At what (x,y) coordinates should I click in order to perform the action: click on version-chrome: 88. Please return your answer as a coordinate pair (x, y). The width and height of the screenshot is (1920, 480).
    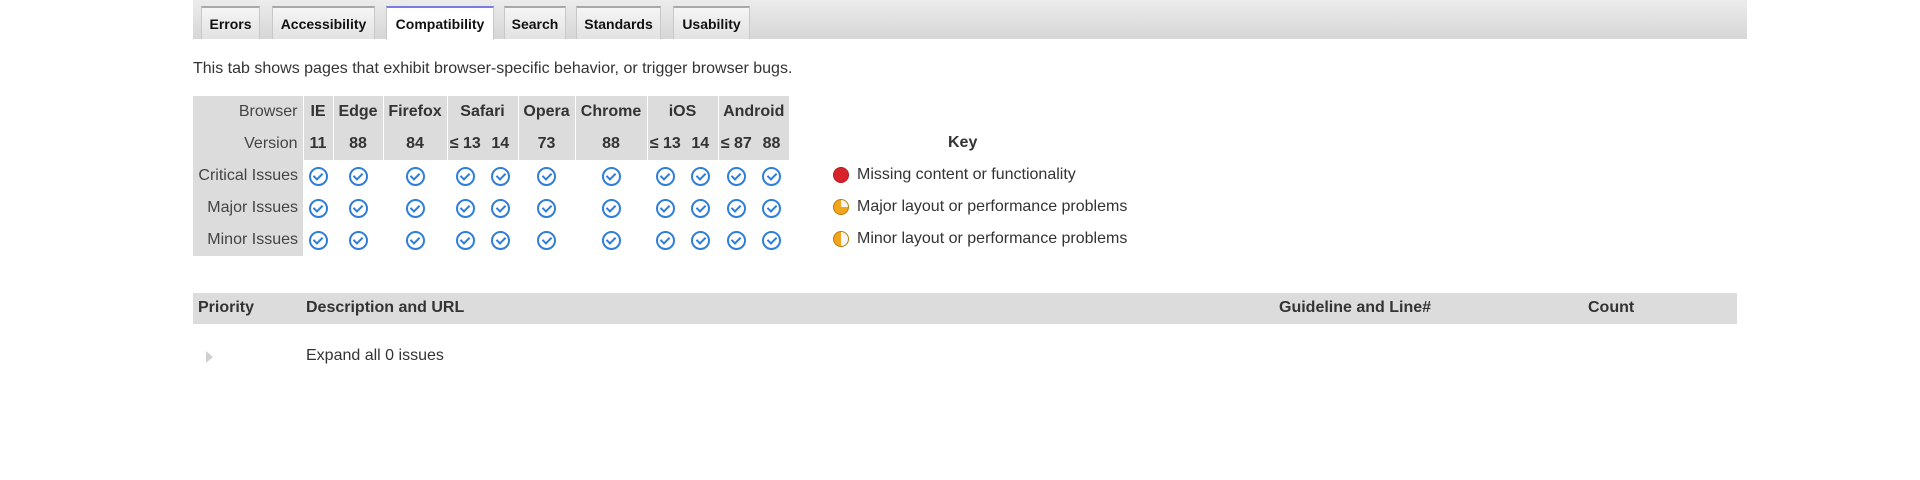
    Looking at the image, I should click on (610, 144).